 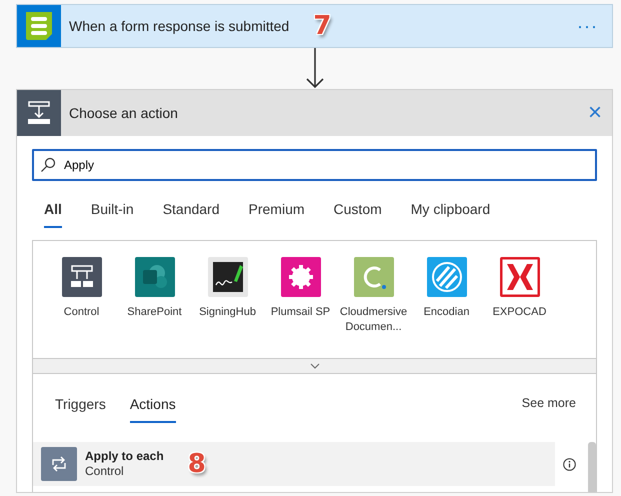 I want to click on action-title: Apply to each, so click(x=124, y=456).